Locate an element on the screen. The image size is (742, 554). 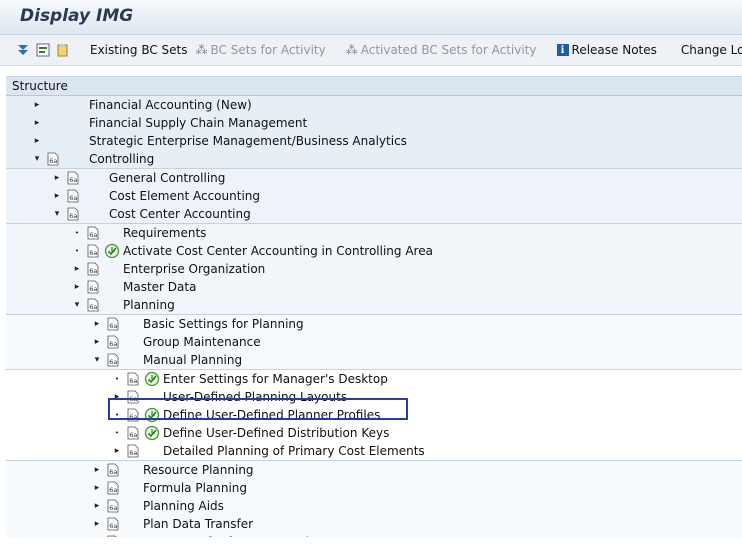
tree-node-label: Manual Planning is located at coordinates (192, 360).